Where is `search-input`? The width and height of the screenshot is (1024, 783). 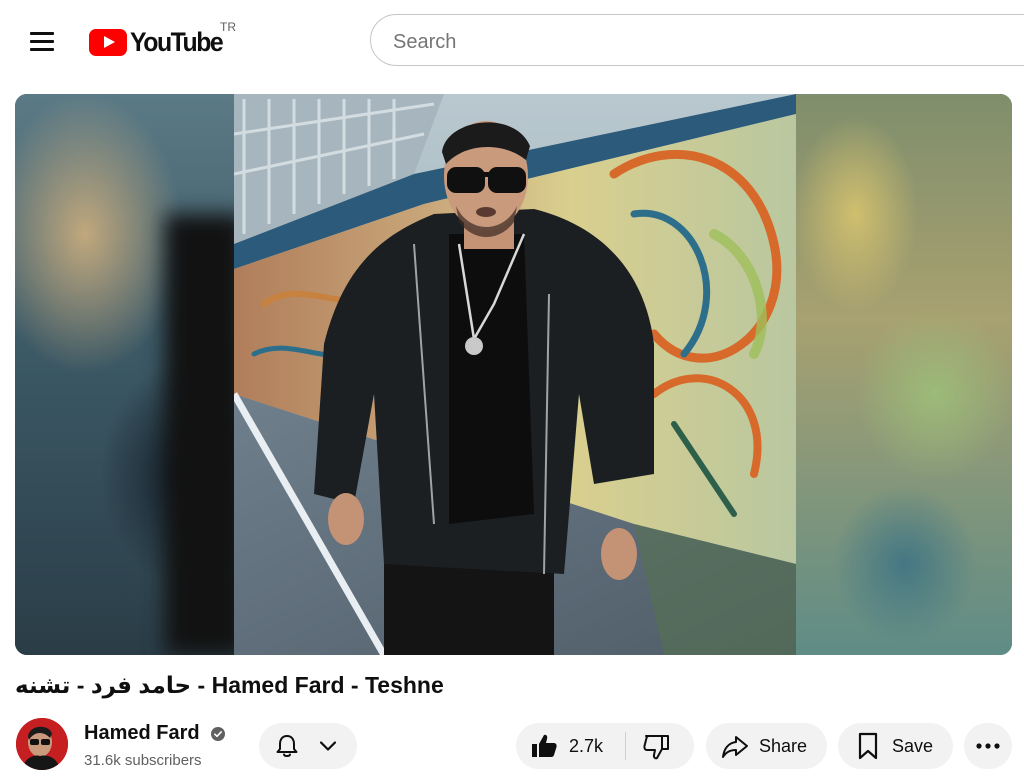
search-input is located at coordinates (693, 42).